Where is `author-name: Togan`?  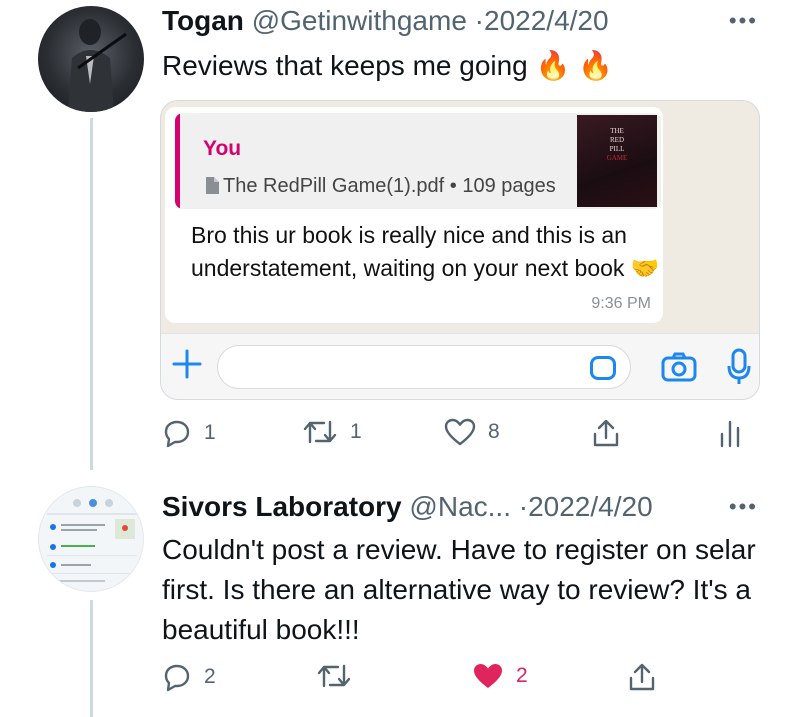 author-name: Togan is located at coordinates (203, 20).